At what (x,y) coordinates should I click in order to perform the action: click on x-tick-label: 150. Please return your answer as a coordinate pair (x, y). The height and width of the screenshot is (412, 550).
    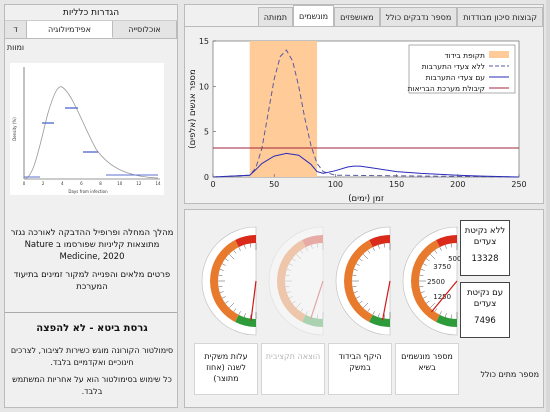
    Looking at the image, I should click on (396, 184).